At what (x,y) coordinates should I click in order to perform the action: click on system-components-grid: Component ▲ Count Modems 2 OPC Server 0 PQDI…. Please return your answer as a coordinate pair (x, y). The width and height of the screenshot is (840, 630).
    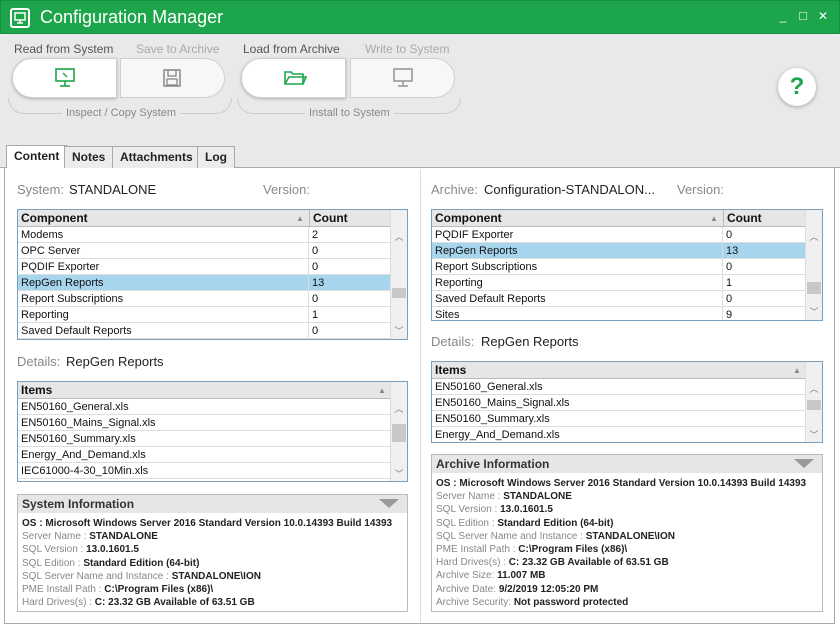
    Looking at the image, I should click on (212, 274).